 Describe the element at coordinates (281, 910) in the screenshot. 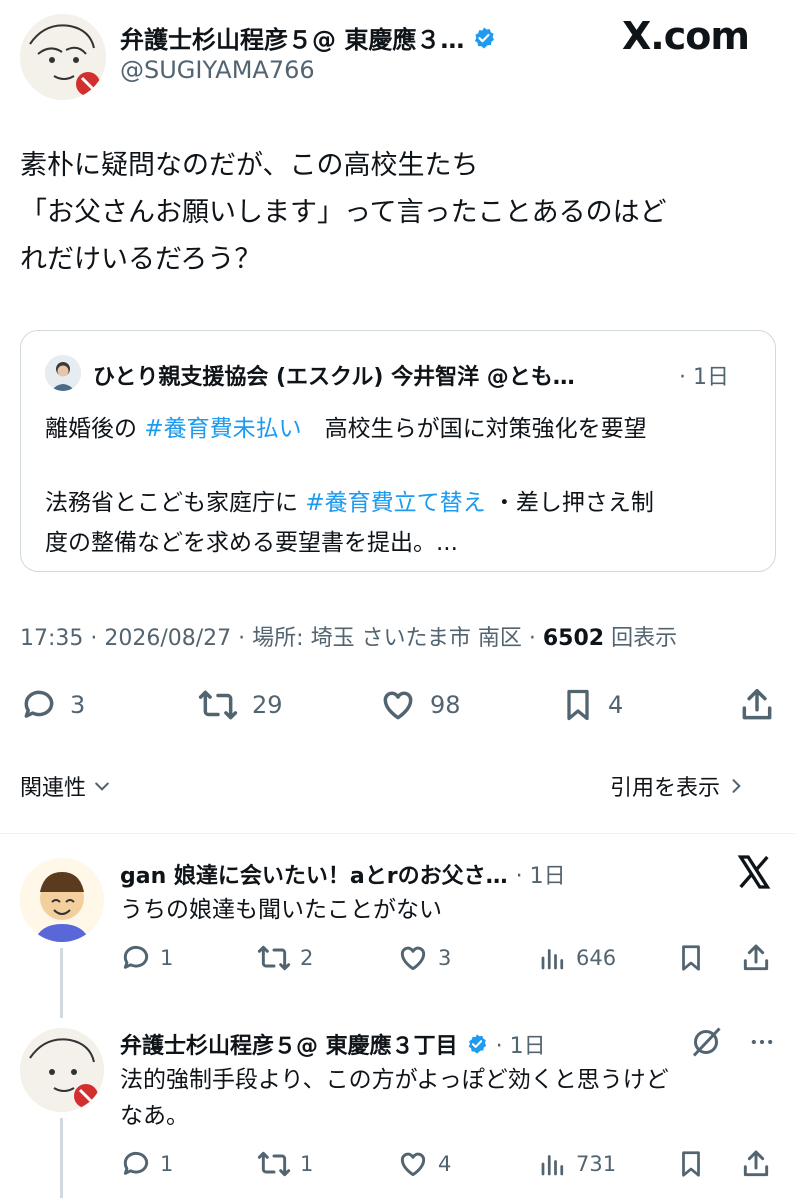

I see `reply-text: うちの娘達も聞いたことがない` at that location.